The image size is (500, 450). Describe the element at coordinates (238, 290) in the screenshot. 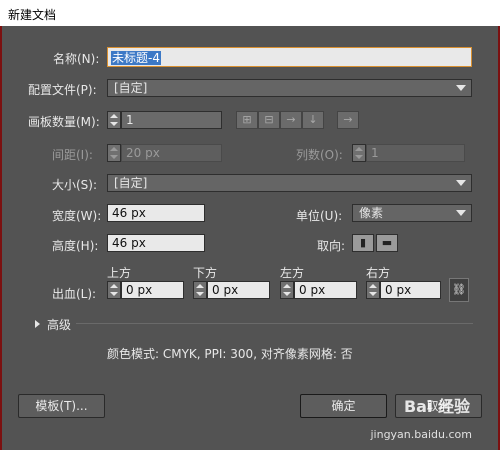

I see `bleed-bottom-input: 0 px` at that location.